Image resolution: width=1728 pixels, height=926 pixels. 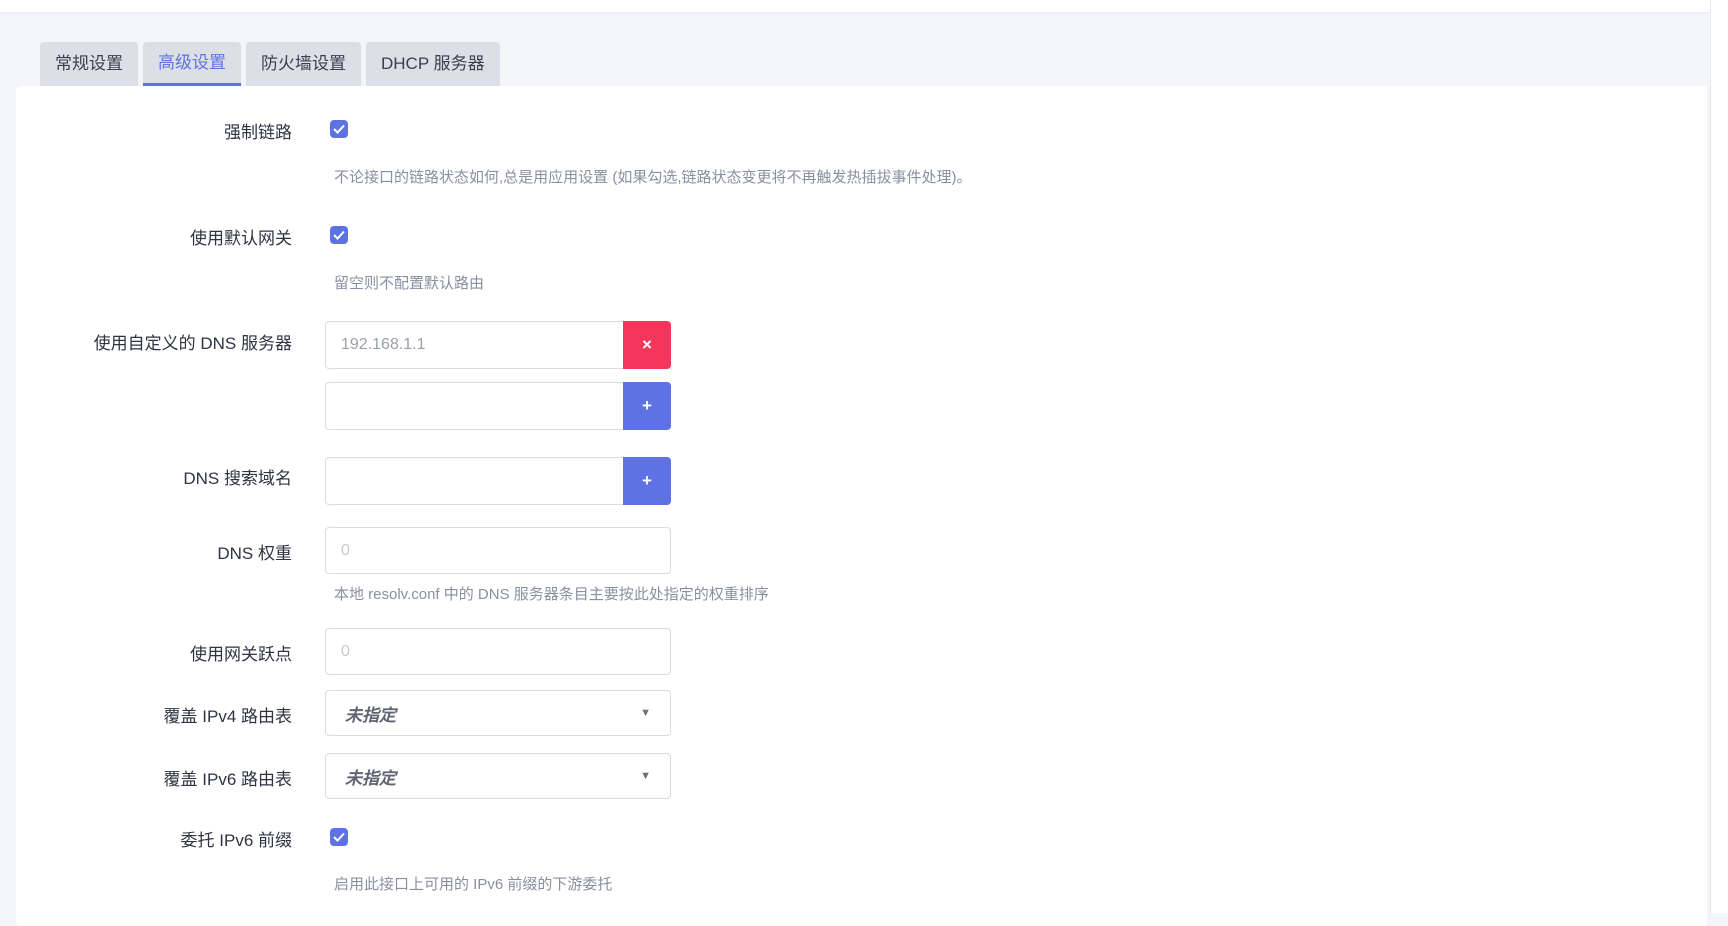 I want to click on force-link-checkbox, so click(x=339, y=129).